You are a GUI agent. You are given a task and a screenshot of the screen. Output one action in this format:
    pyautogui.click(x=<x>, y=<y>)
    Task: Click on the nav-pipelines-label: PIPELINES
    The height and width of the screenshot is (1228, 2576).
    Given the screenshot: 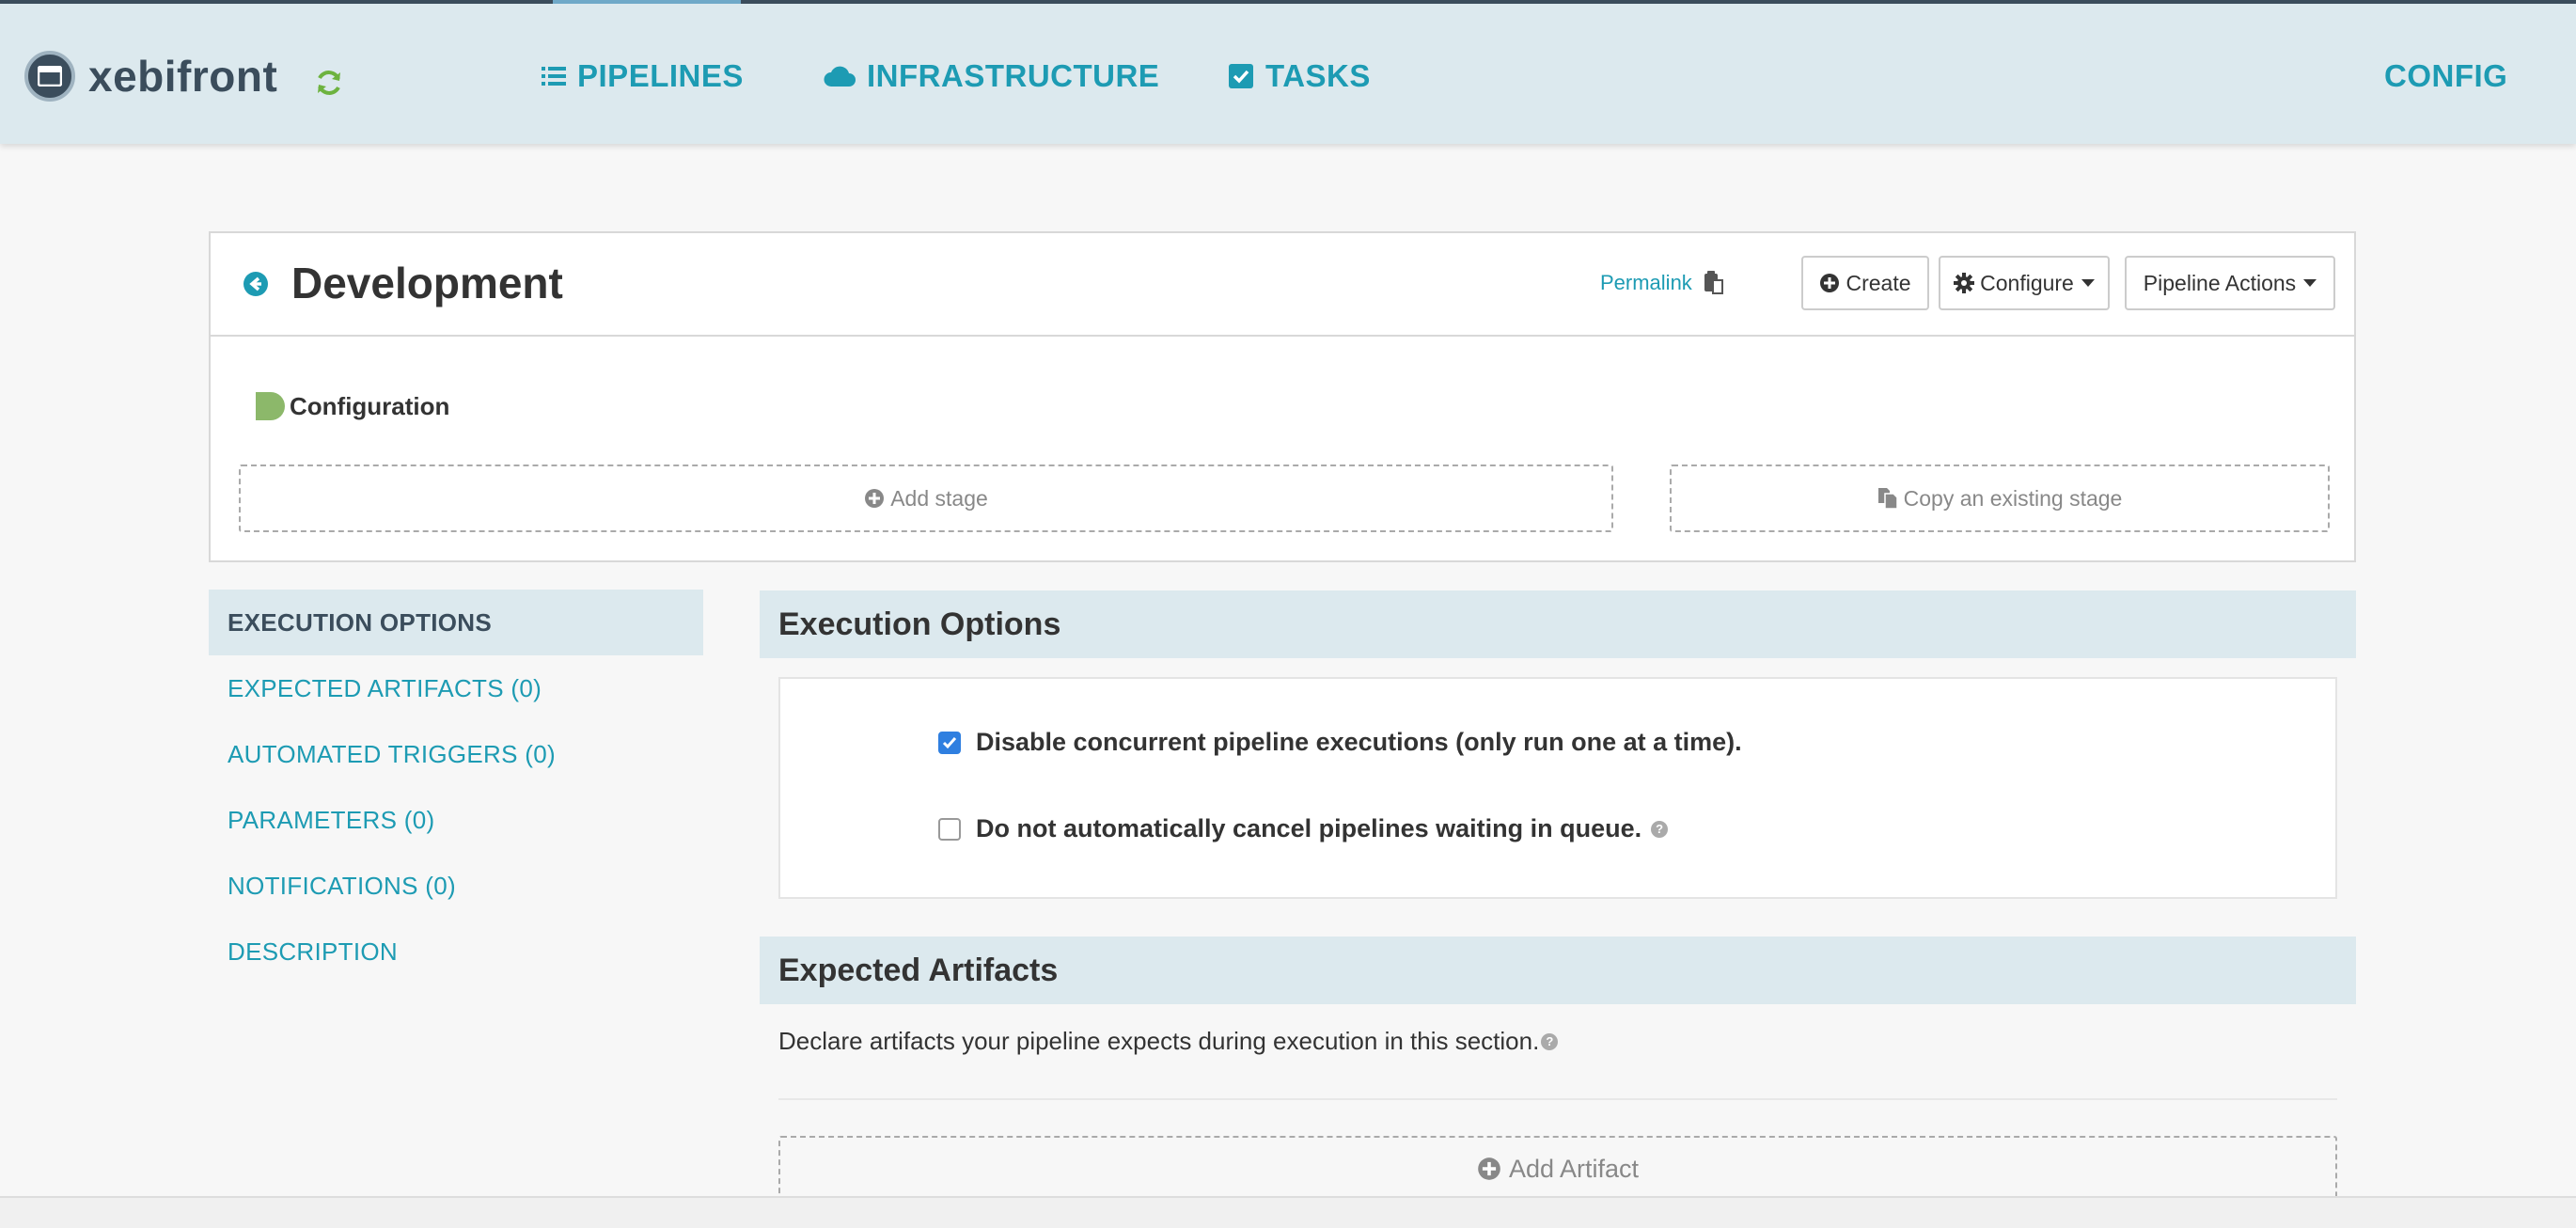 What is the action you would take?
    pyautogui.click(x=660, y=75)
    